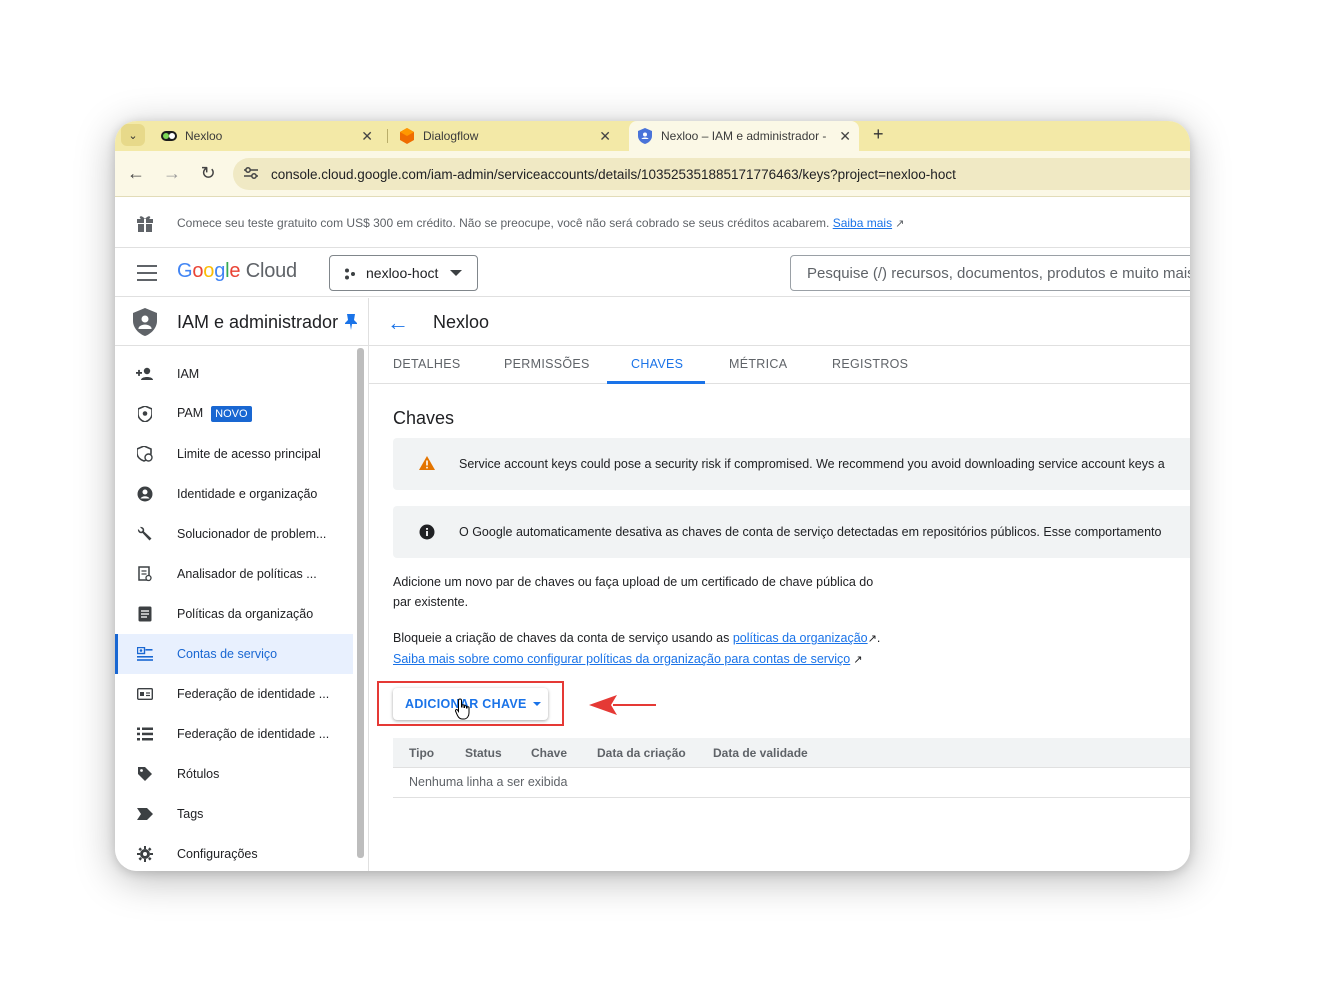 The image size is (1323, 985). I want to click on gear-icon, so click(145, 854).